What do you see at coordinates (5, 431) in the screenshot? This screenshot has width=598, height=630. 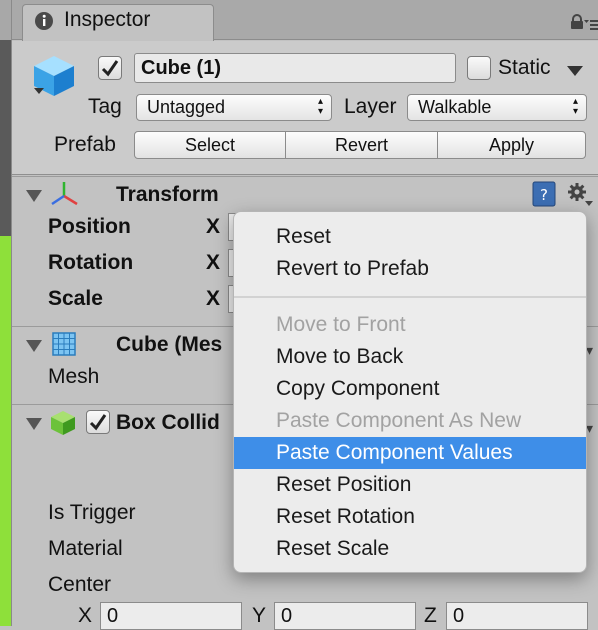 I see `scene-view-green-area` at bounding box center [5, 431].